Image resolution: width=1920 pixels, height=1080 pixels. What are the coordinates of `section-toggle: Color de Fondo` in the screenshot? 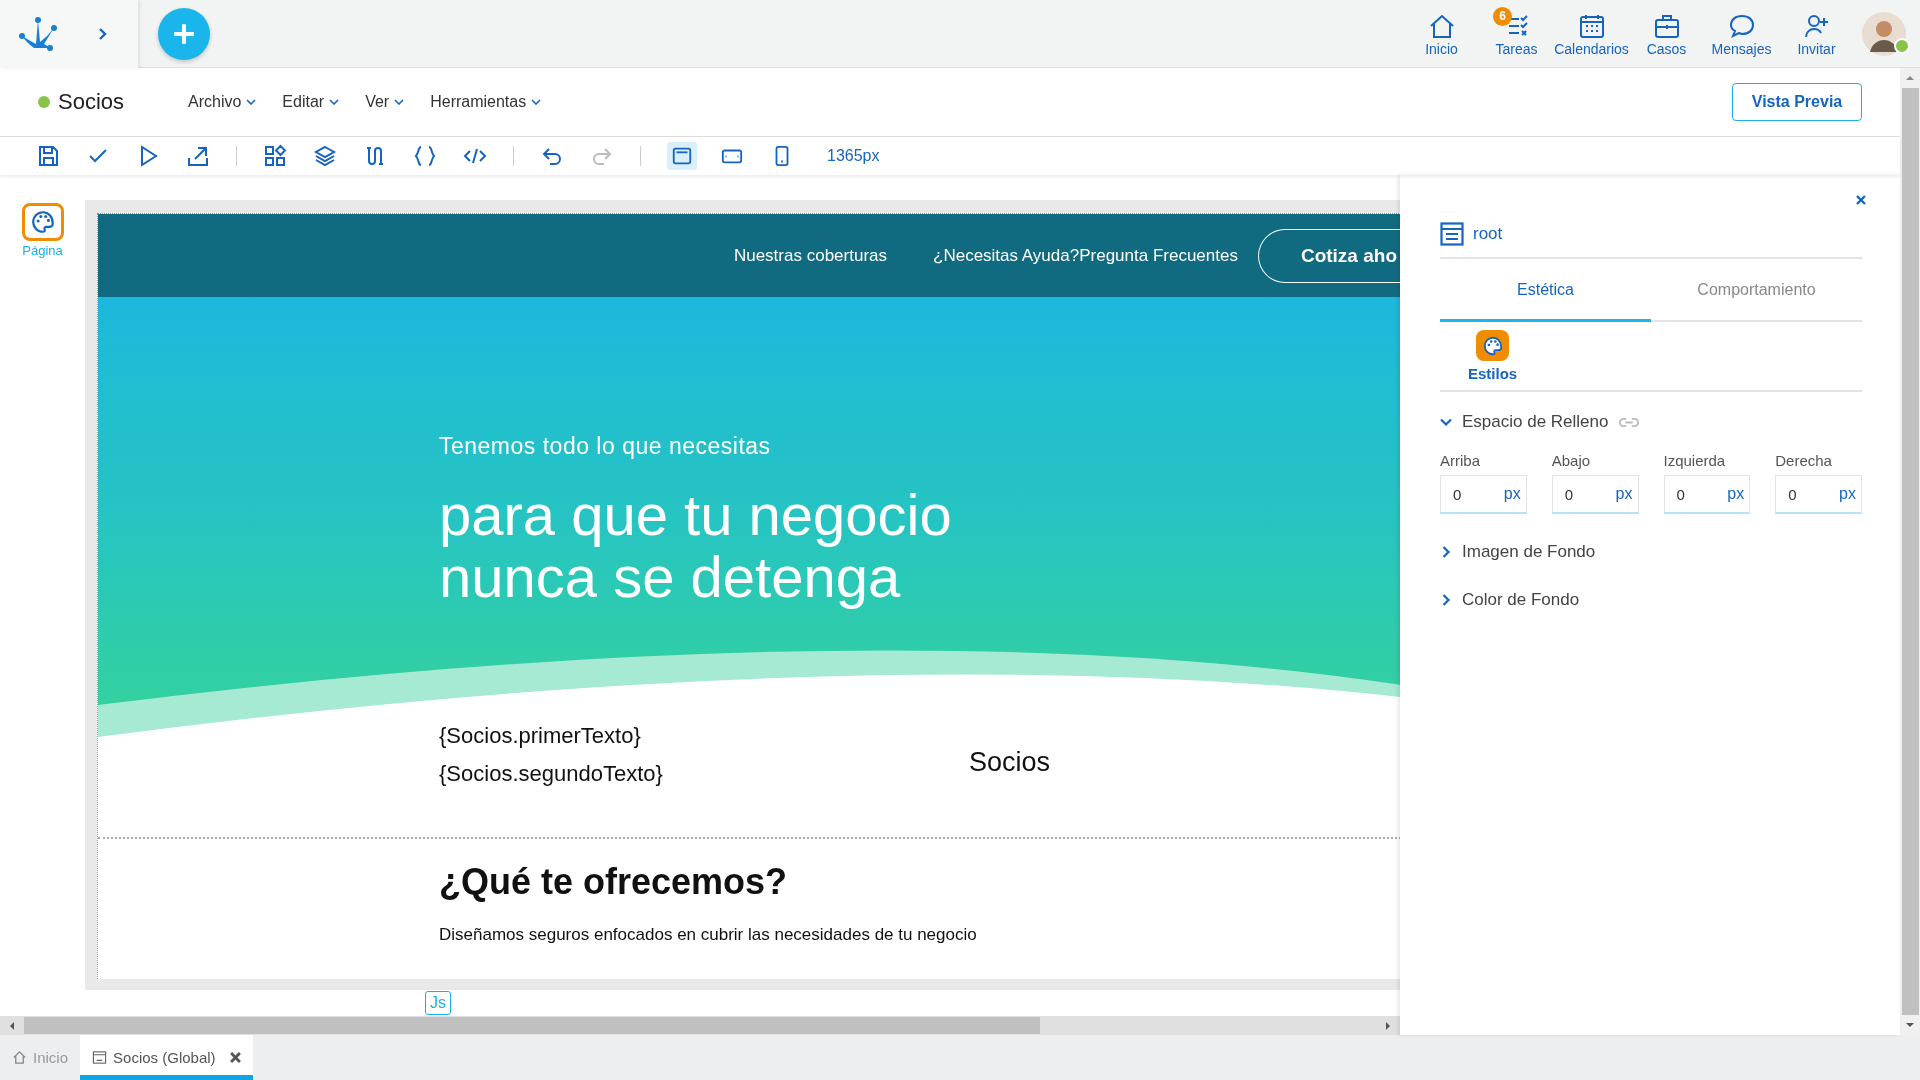 It's located at (1651, 600).